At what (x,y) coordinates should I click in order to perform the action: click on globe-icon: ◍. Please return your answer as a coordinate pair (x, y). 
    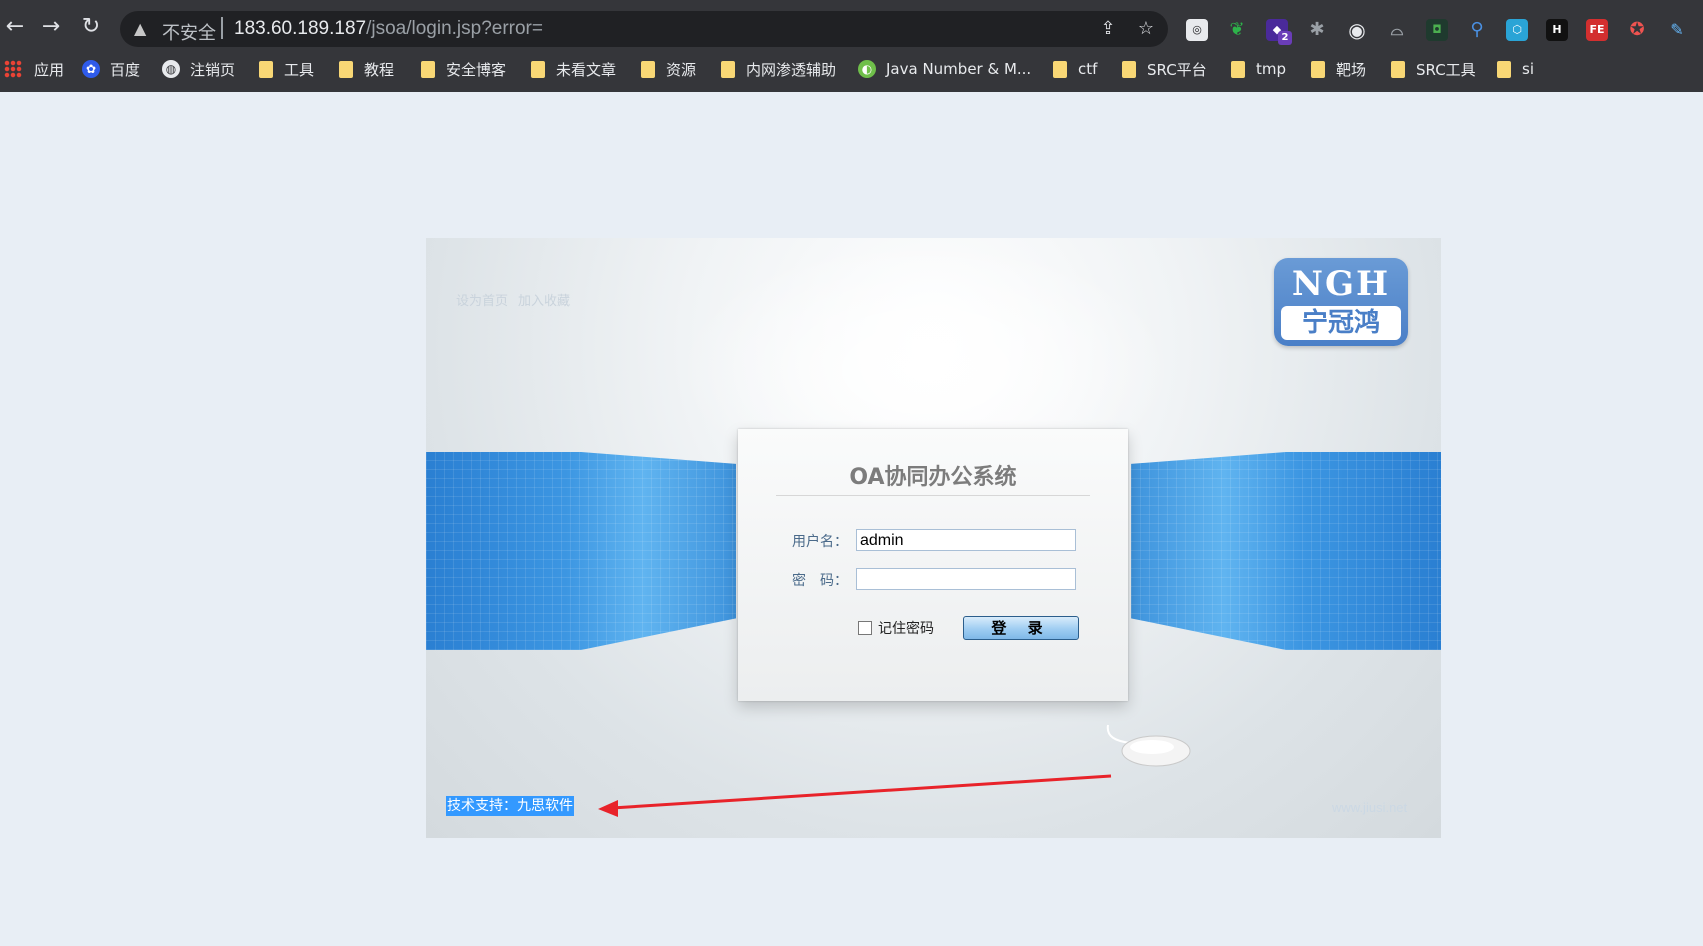
    Looking at the image, I should click on (171, 69).